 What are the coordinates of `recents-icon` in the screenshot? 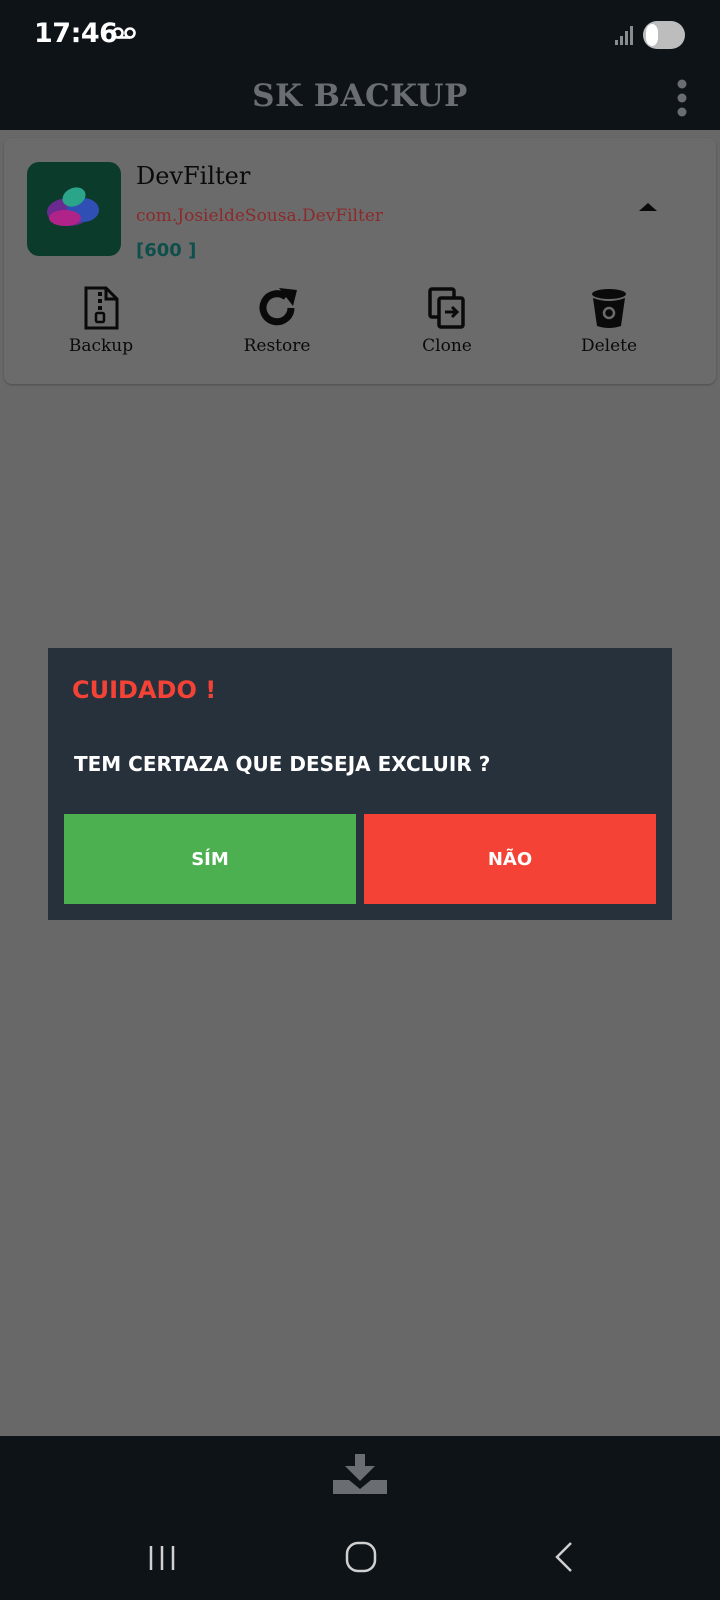 It's located at (162, 1558).